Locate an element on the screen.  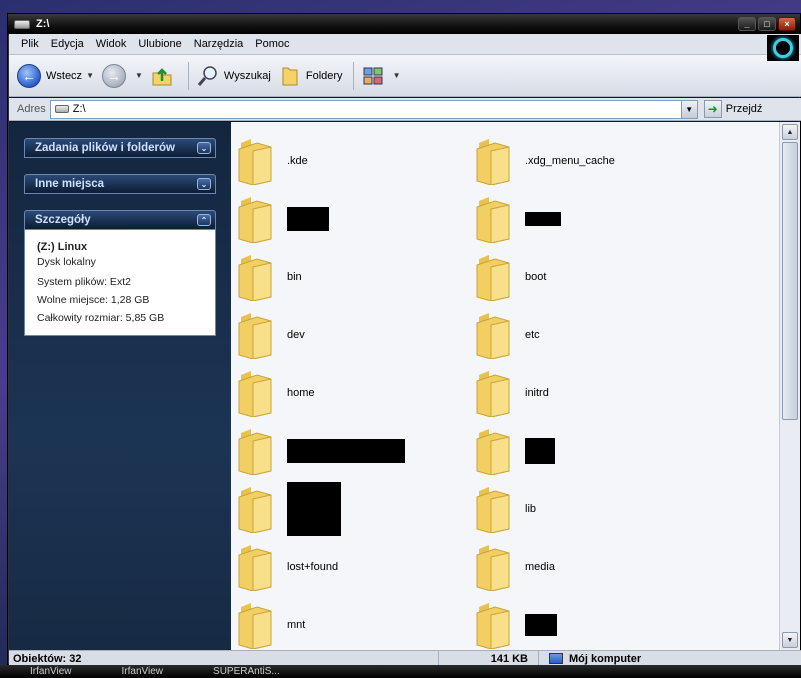
folder-name: etc is located at coordinates (532, 335).